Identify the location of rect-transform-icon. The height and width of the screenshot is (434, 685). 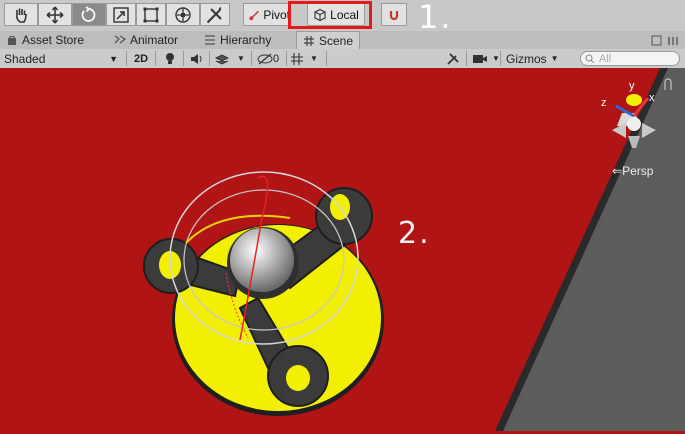
(151, 14).